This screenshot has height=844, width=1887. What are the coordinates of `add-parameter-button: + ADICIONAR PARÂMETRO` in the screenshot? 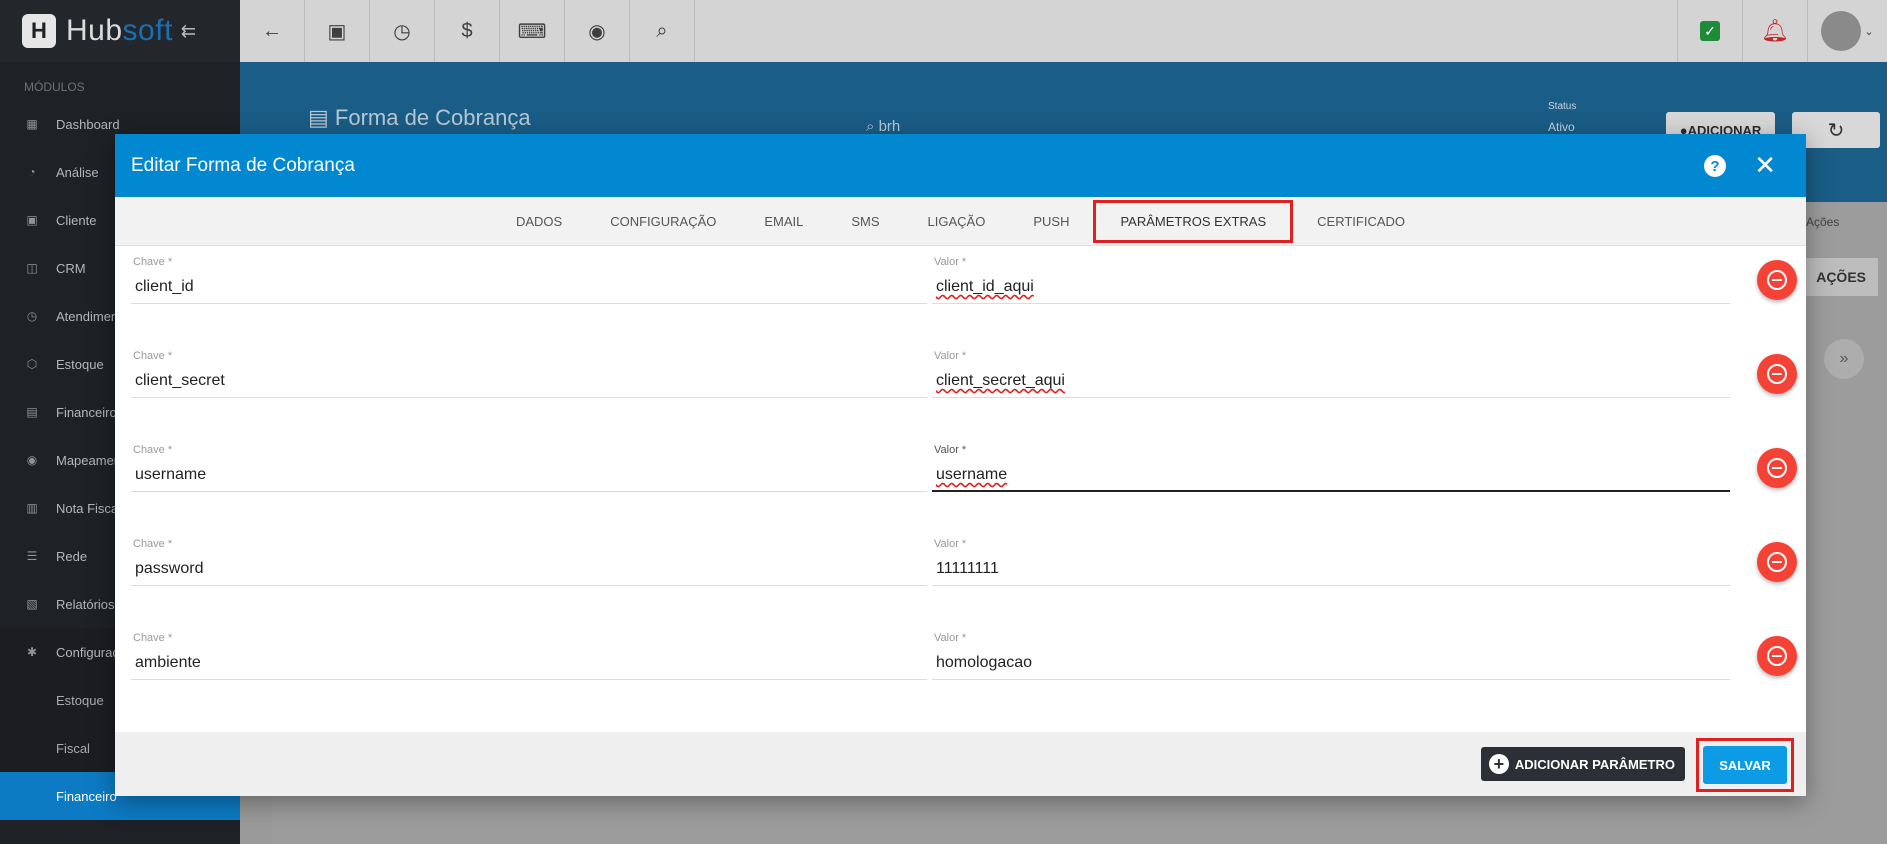 It's located at (1582, 764).